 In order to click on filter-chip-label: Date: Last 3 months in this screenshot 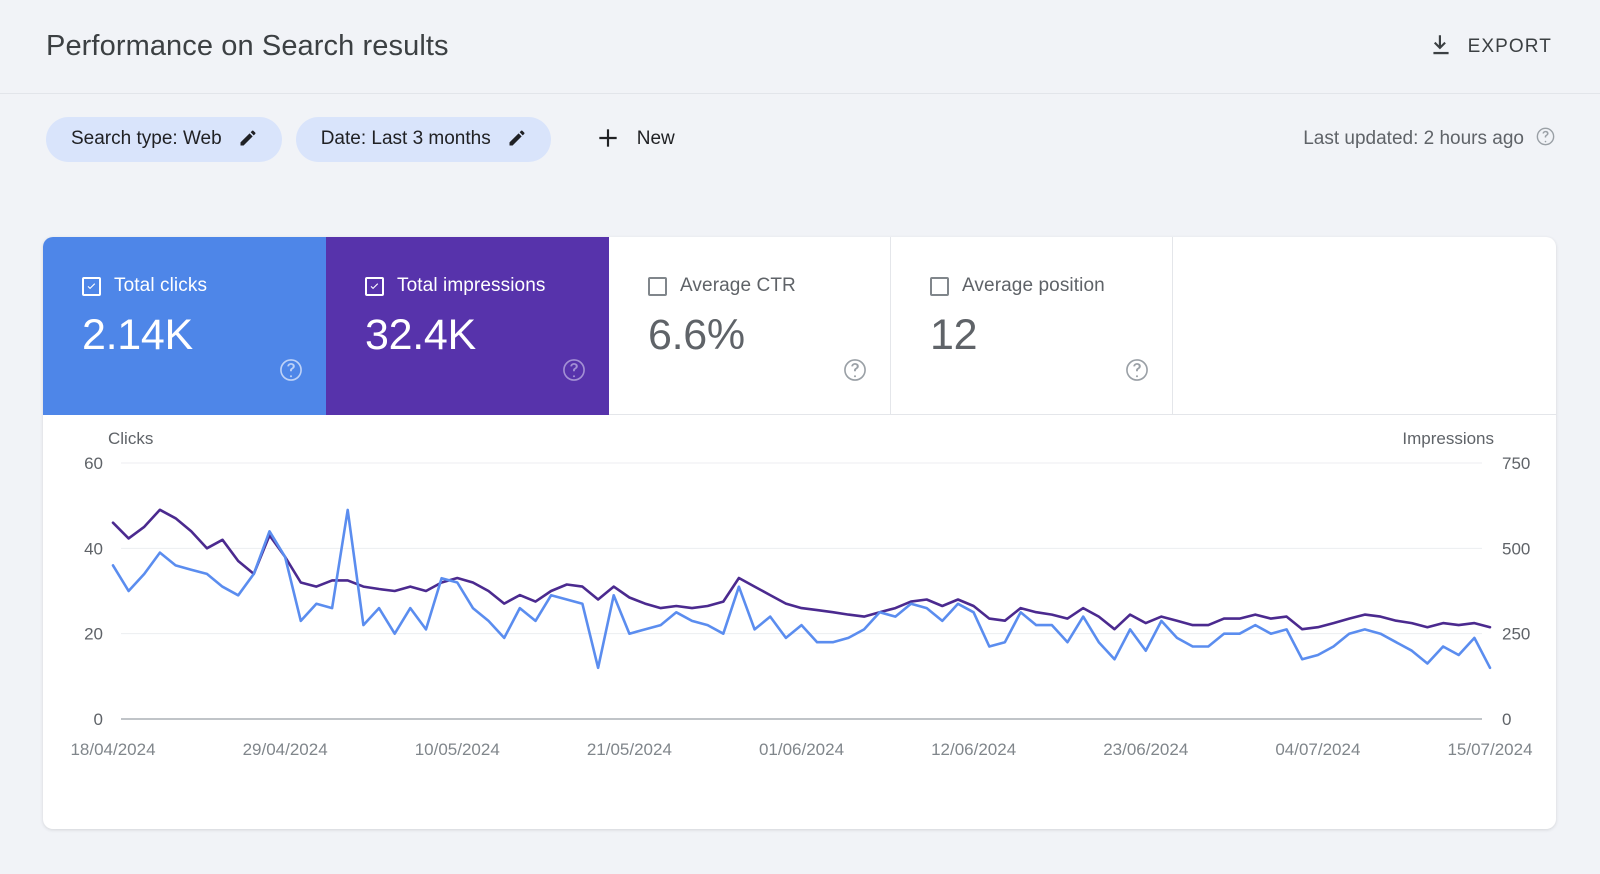, I will do `click(405, 138)`.